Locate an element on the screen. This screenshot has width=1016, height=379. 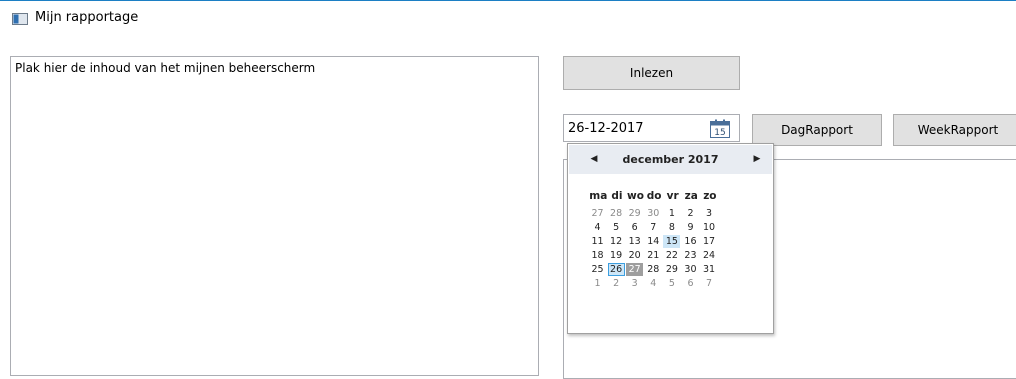
calendar-day: 8 is located at coordinates (671, 227).